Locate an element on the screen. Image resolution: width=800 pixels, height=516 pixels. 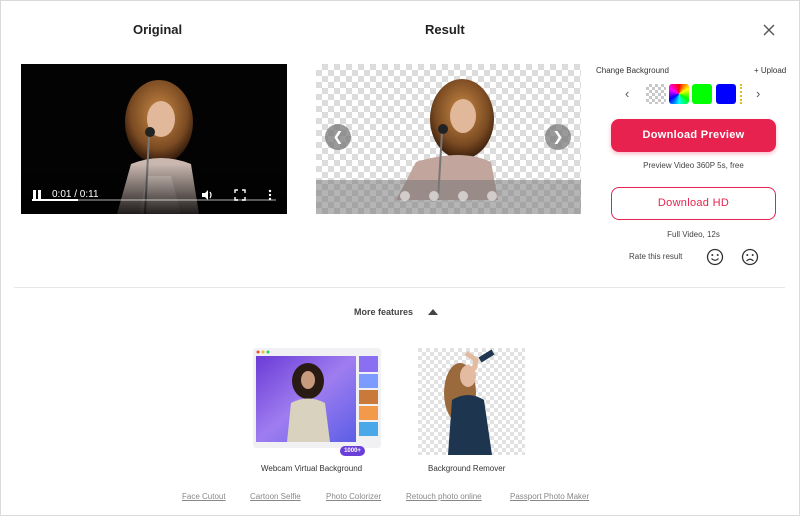
swatch-rainbow is located at coordinates (679, 94).